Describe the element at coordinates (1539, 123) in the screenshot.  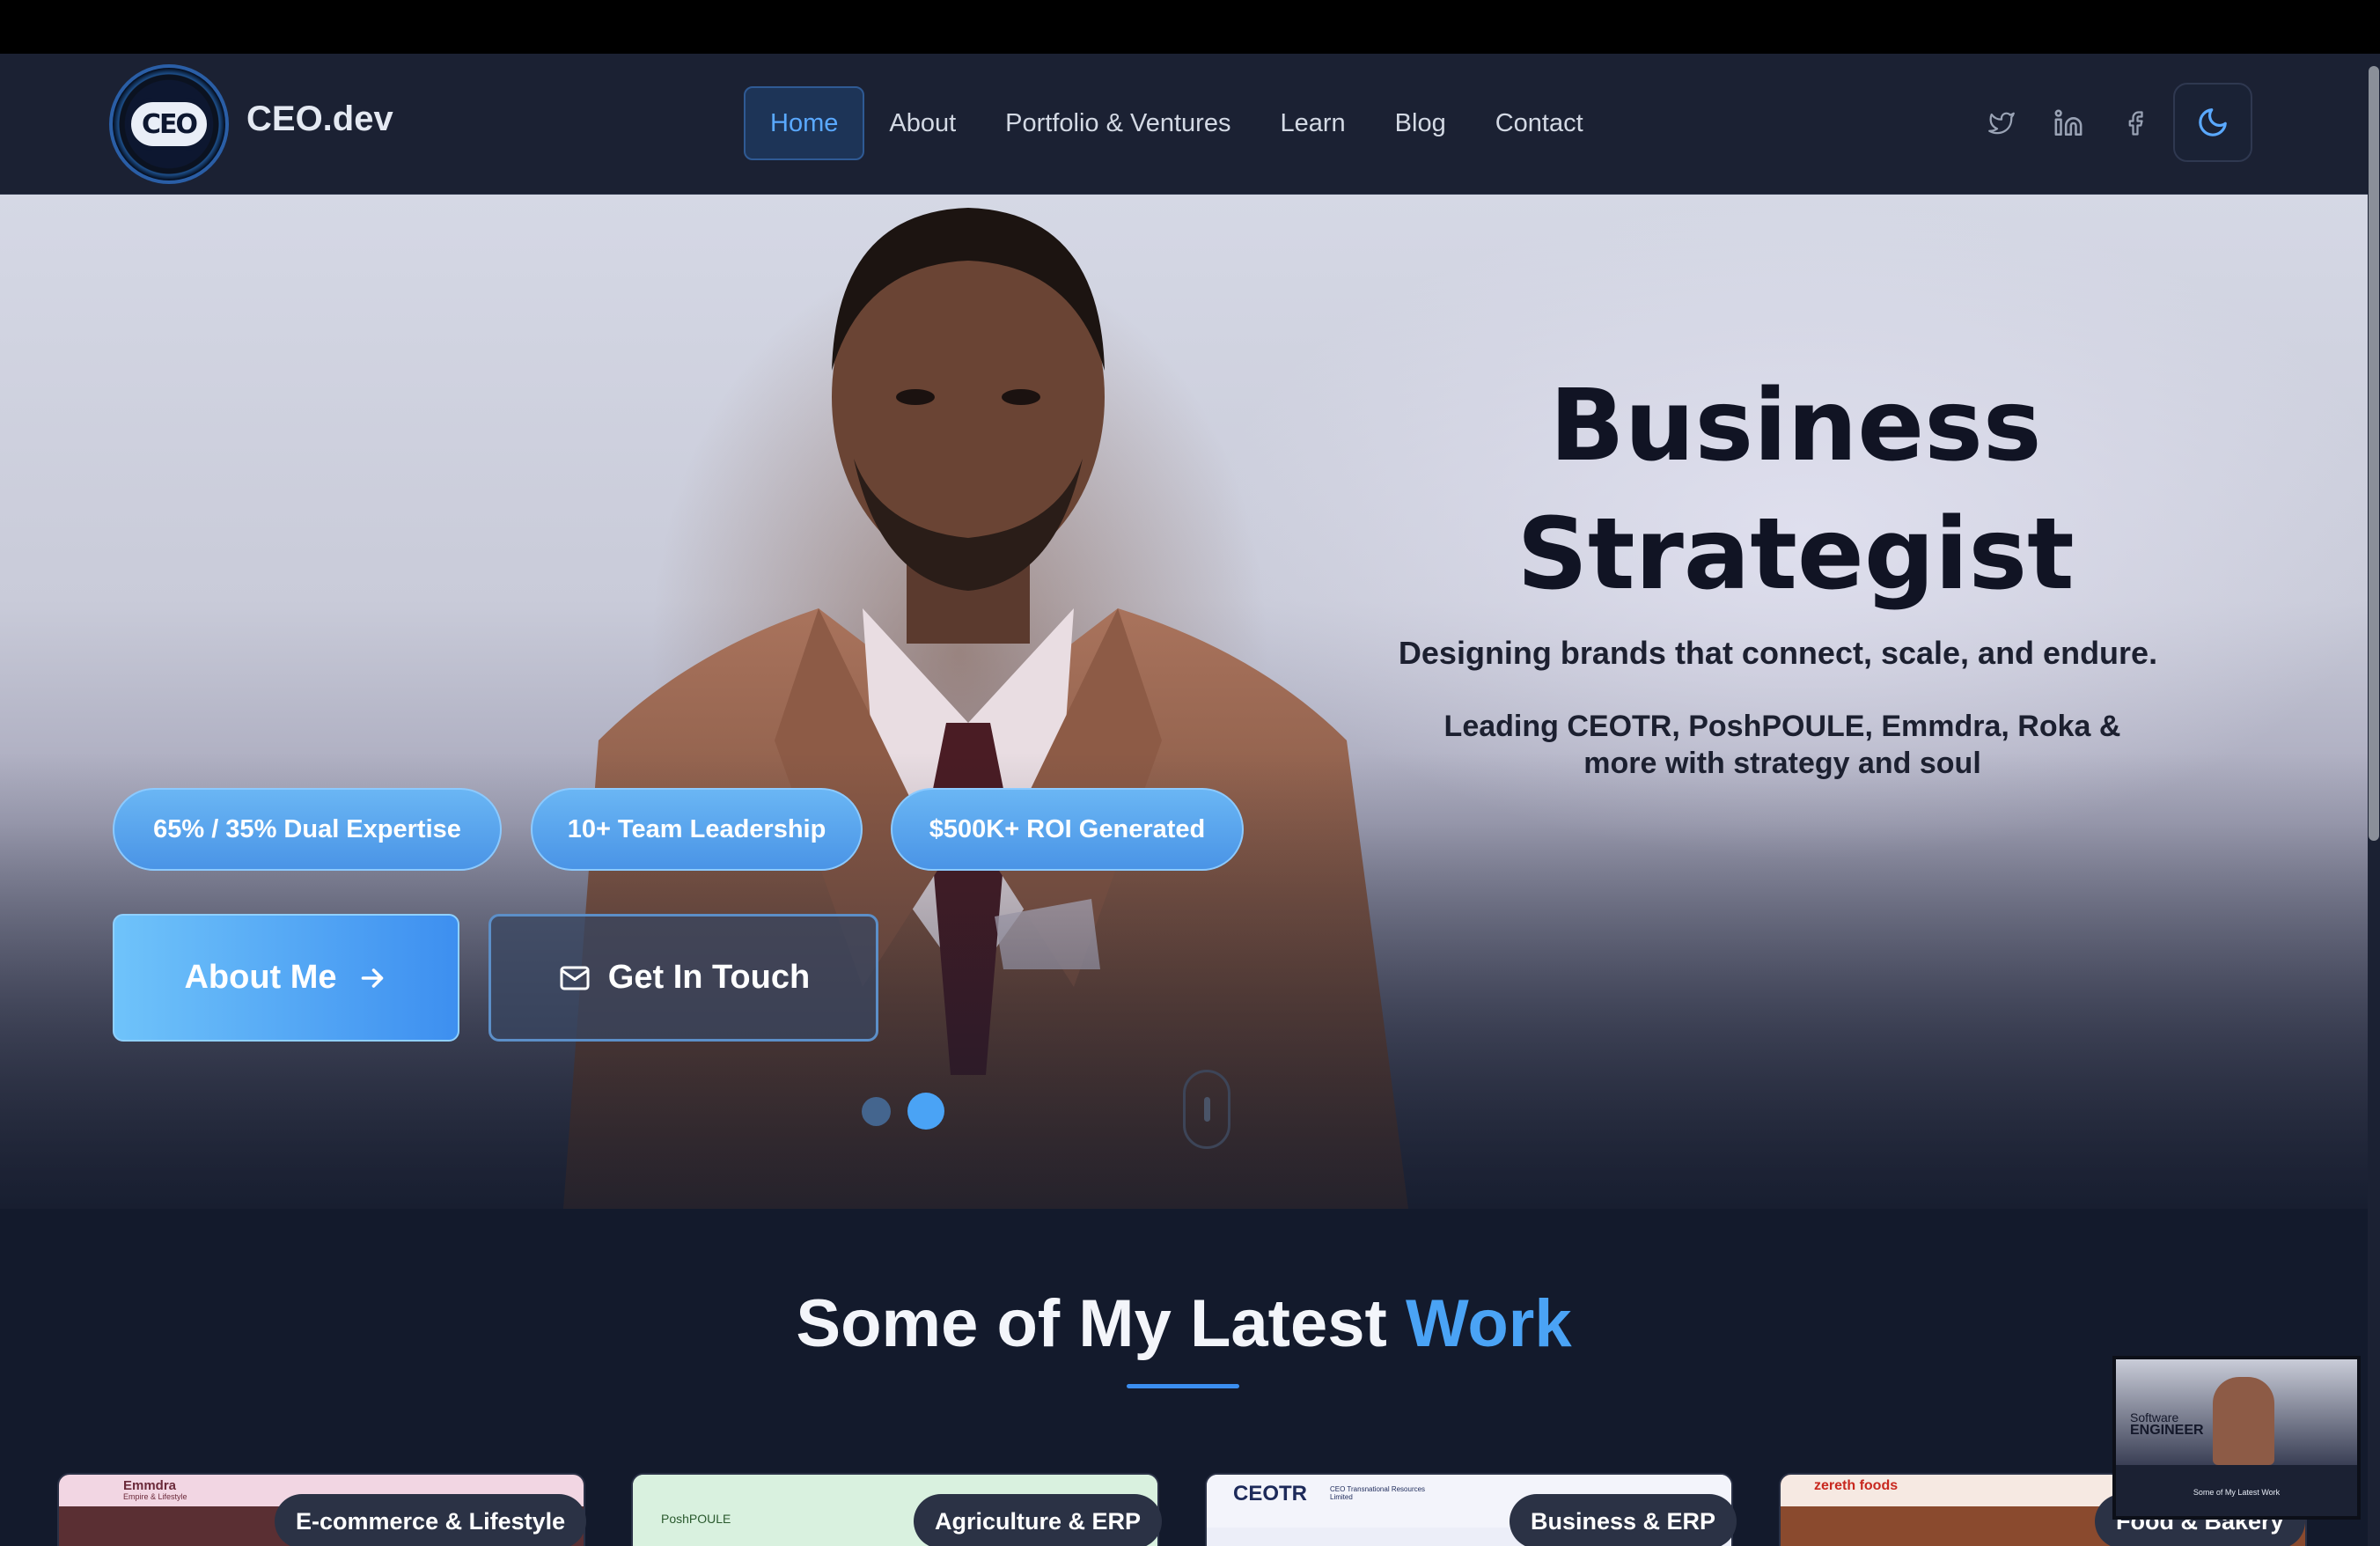
I see `nav-contact: Contact` at that location.